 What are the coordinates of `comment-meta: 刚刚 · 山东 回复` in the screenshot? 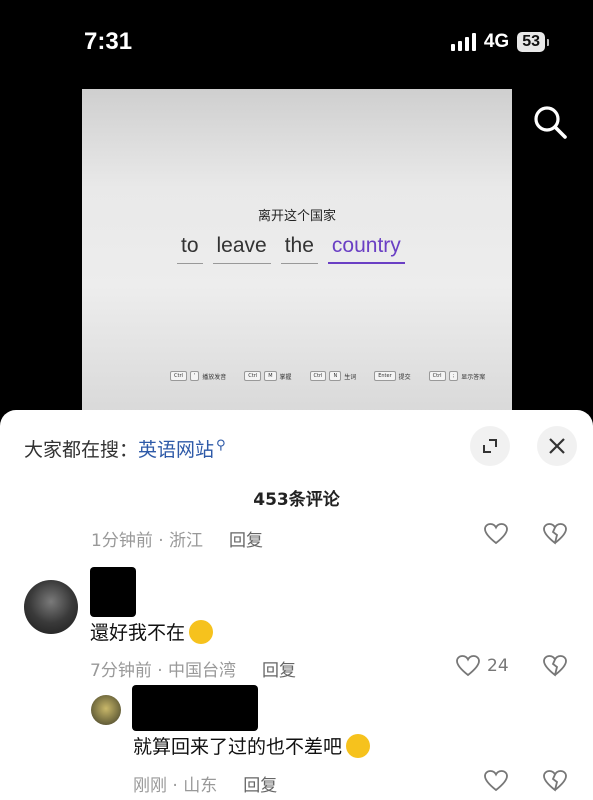 It's located at (205, 783).